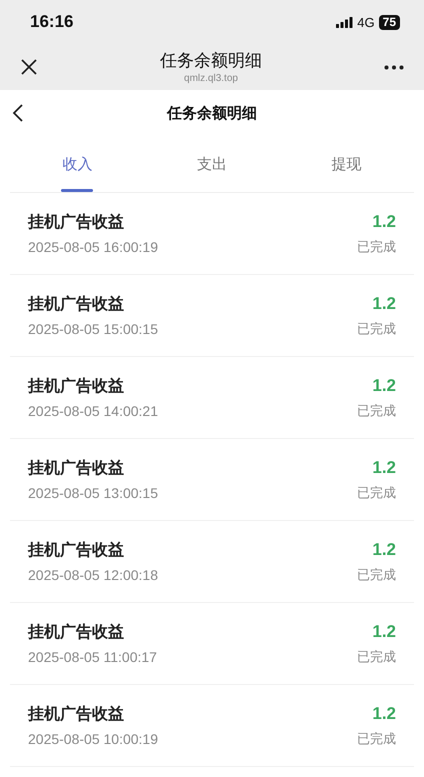 The height and width of the screenshot is (777, 424). Describe the element at coordinates (93, 247) in the screenshot. I see `record-time: 2025-08-05 16:00:19` at that location.